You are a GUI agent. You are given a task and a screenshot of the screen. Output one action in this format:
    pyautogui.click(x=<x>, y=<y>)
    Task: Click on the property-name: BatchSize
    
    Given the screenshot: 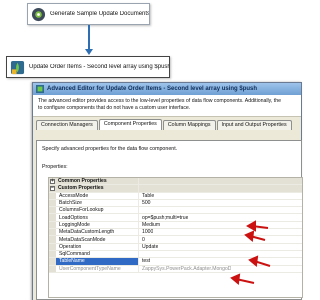 What is the action you would take?
    pyautogui.click(x=97, y=203)
    